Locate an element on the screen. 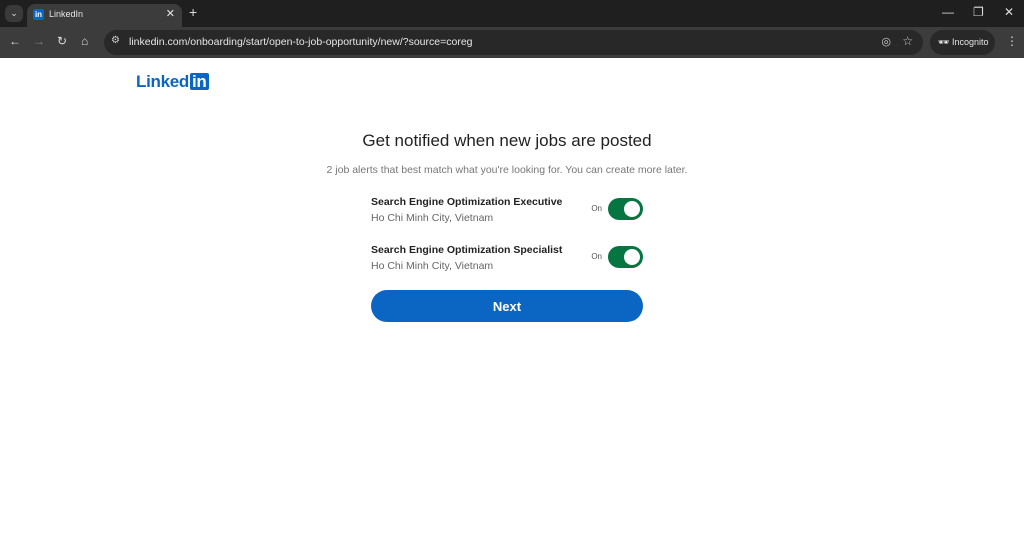 Image resolution: width=1024 pixels, height=544 pixels. back-icon: ← is located at coordinates (15, 41).